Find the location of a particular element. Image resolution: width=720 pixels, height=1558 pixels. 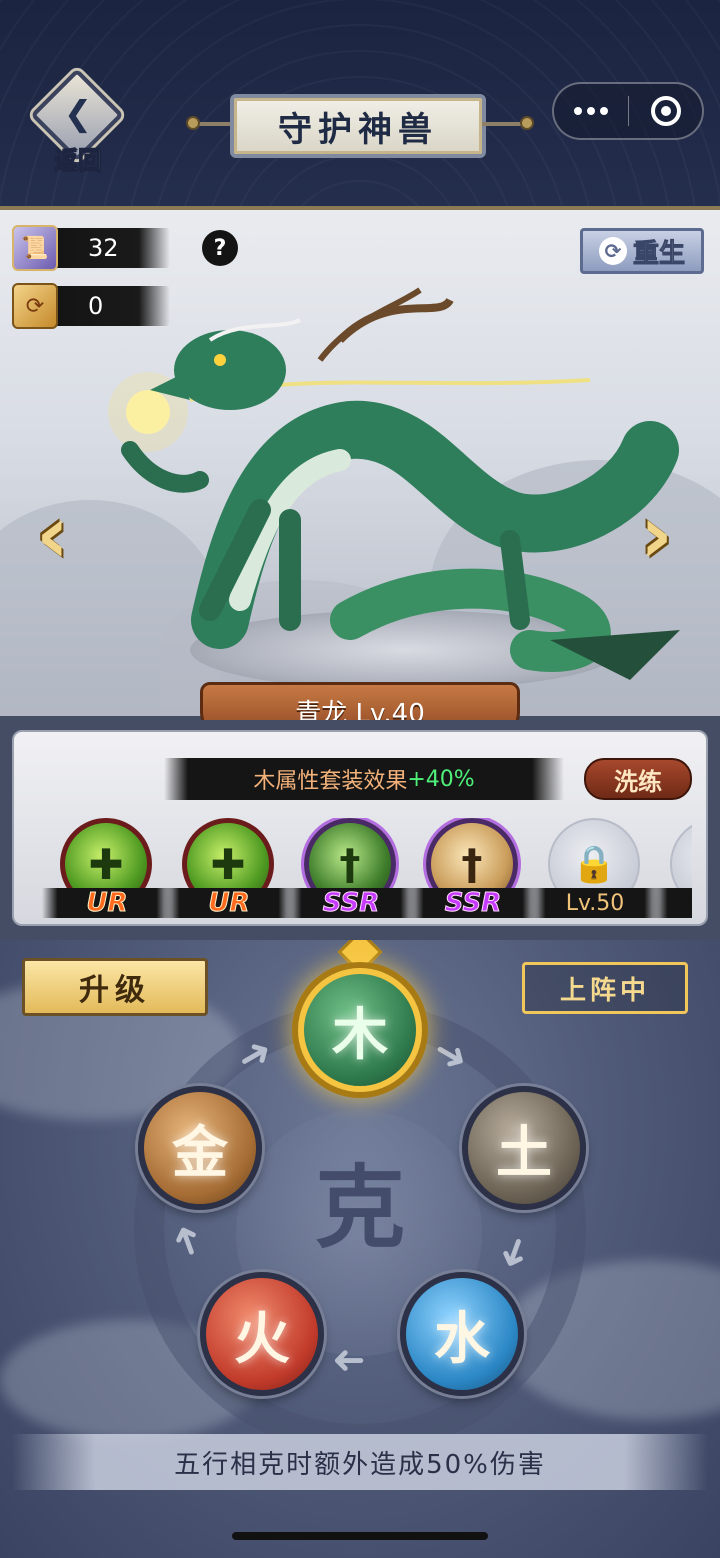

element-metal: 金 is located at coordinates (200, 1148).